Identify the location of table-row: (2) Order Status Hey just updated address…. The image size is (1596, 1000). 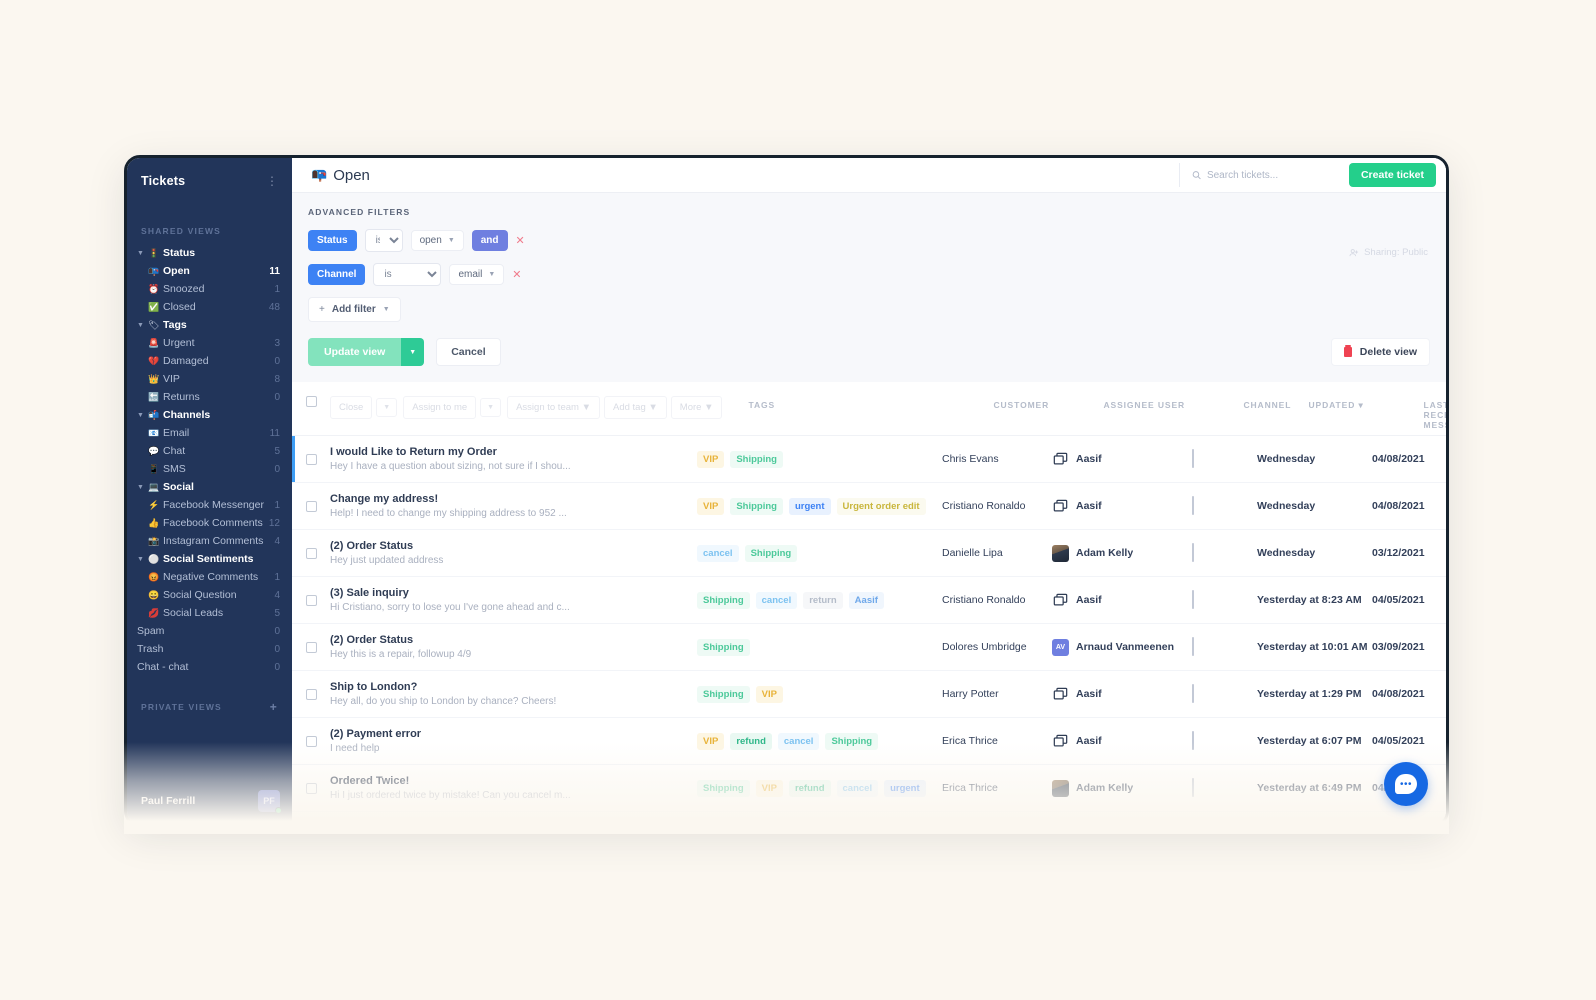
(869, 554).